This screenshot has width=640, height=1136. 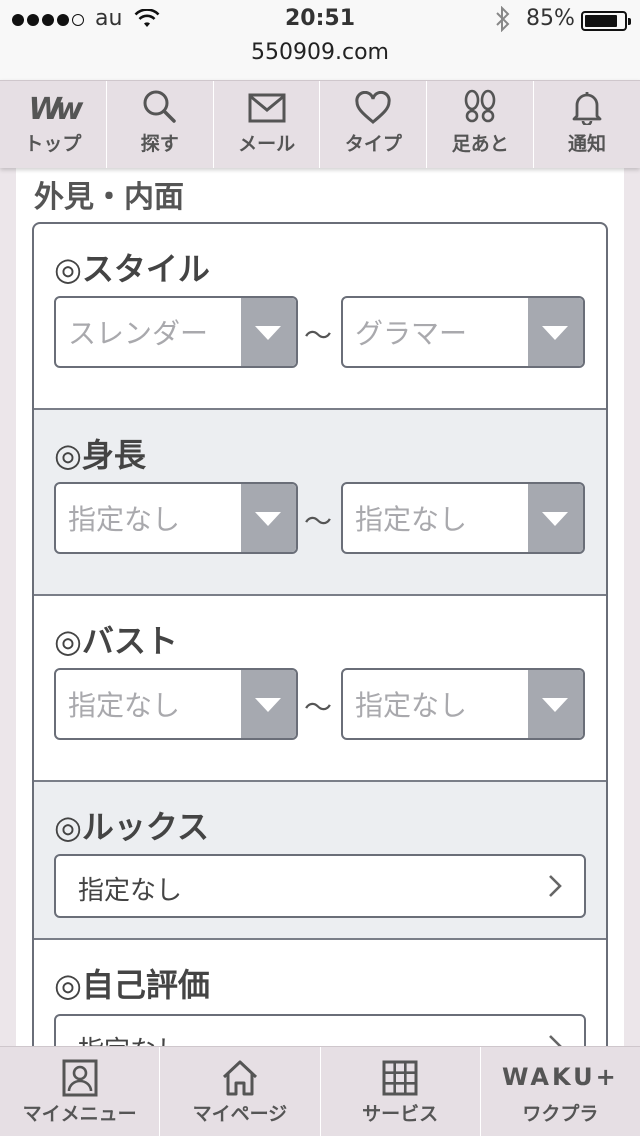 What do you see at coordinates (560, 1091) in the screenshot?
I see `nav-wakupura: WAKU+ ワクプラ` at bounding box center [560, 1091].